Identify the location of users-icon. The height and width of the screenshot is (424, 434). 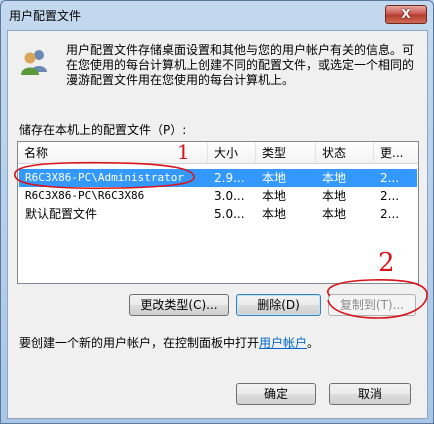
(34, 62).